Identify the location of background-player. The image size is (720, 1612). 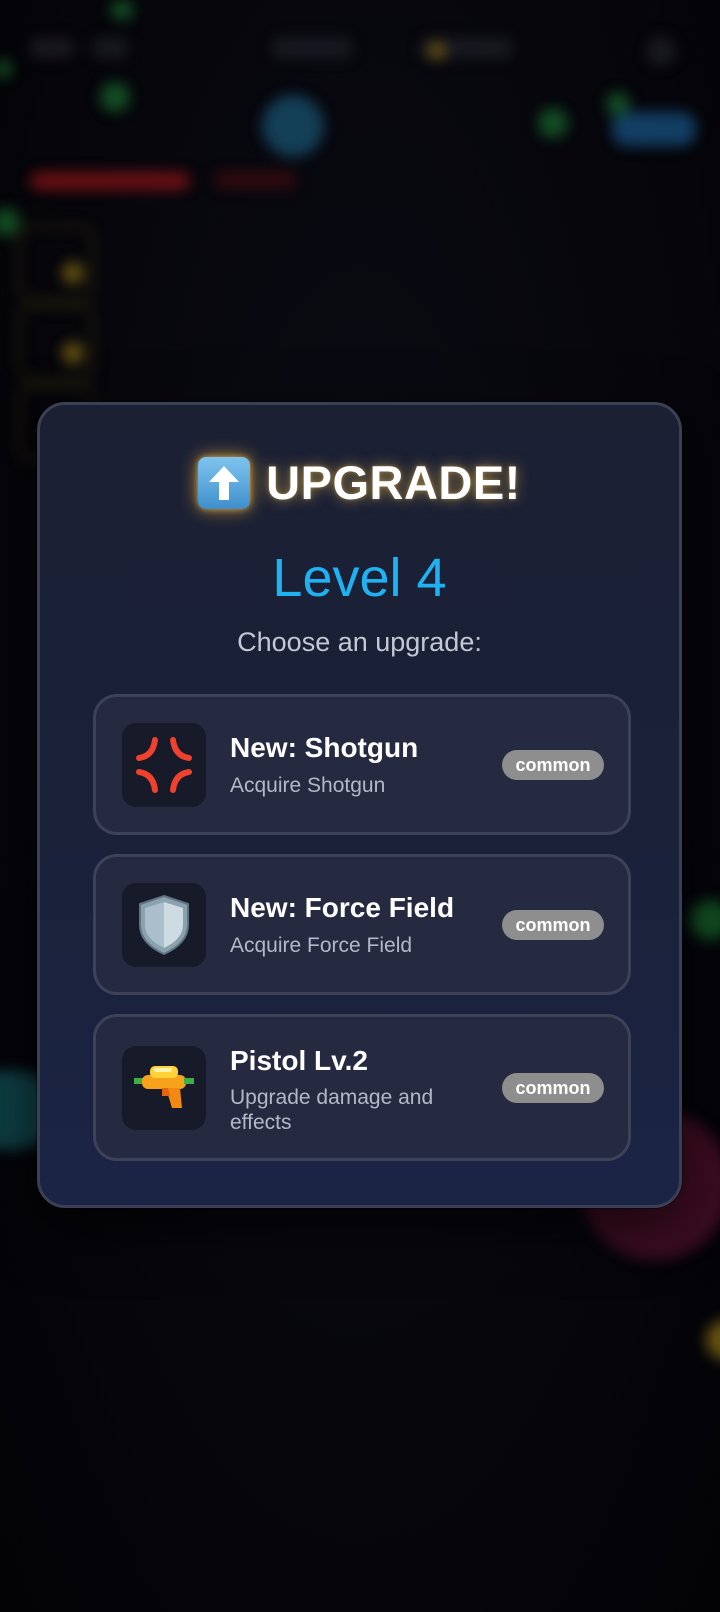
(293, 126).